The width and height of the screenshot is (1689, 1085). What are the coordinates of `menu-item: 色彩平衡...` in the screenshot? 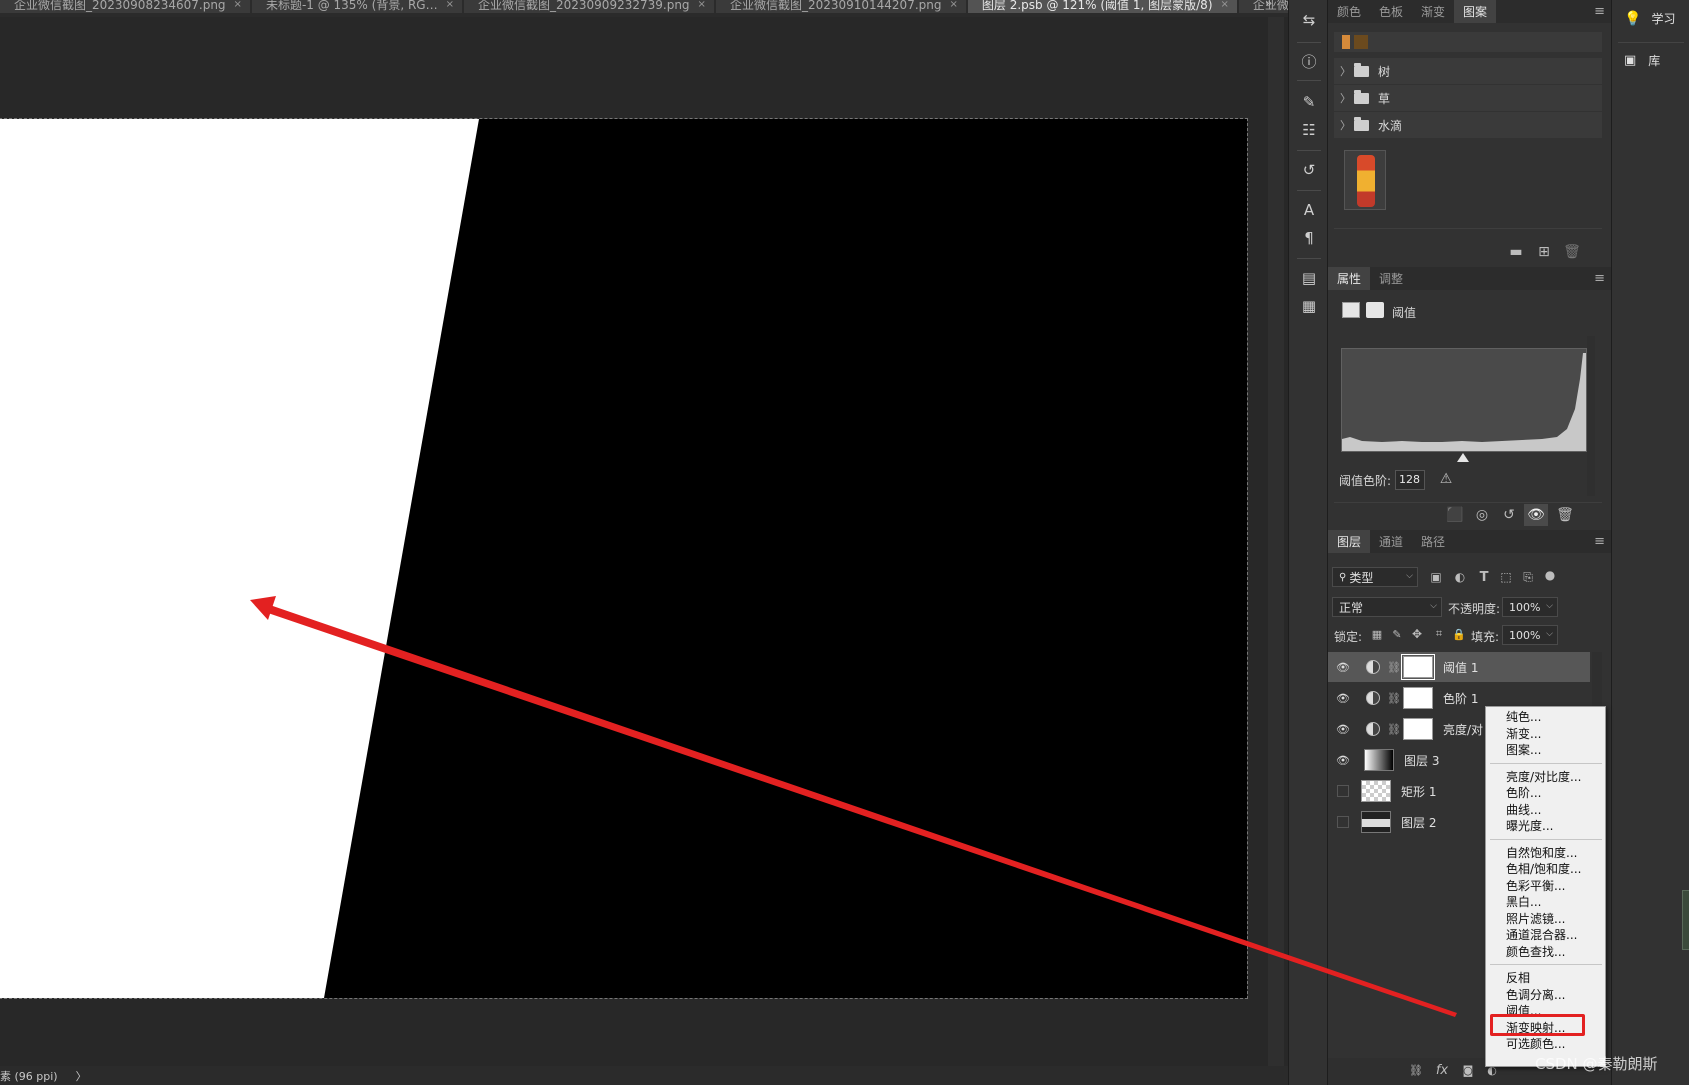 It's located at (1535, 886).